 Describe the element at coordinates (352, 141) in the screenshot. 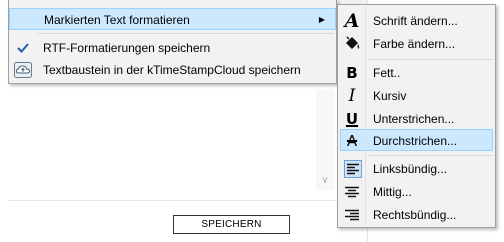

I see `strikethrough-icon: A` at that location.